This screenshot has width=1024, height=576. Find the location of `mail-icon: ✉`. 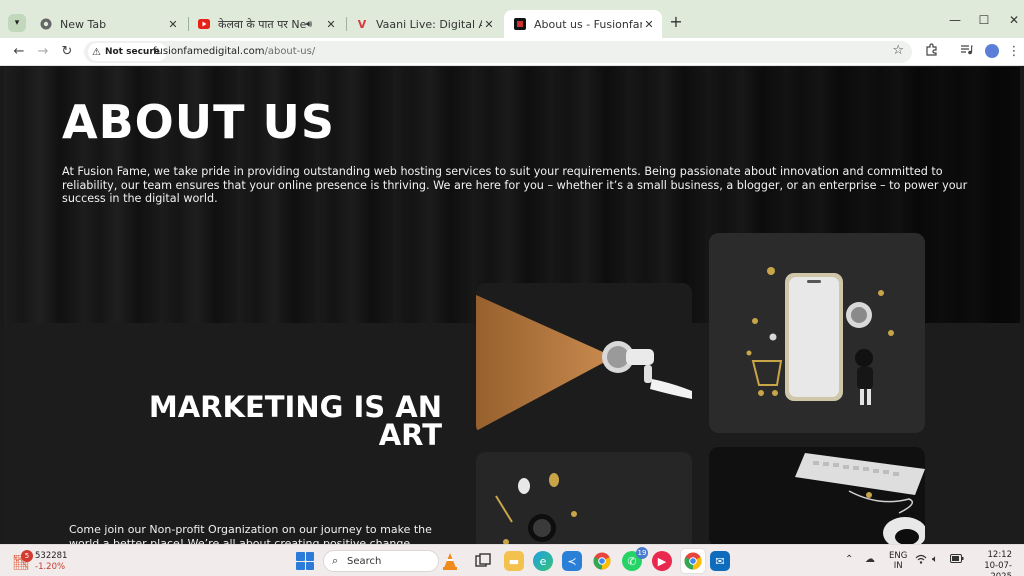

mail-icon: ✉ is located at coordinates (720, 561).